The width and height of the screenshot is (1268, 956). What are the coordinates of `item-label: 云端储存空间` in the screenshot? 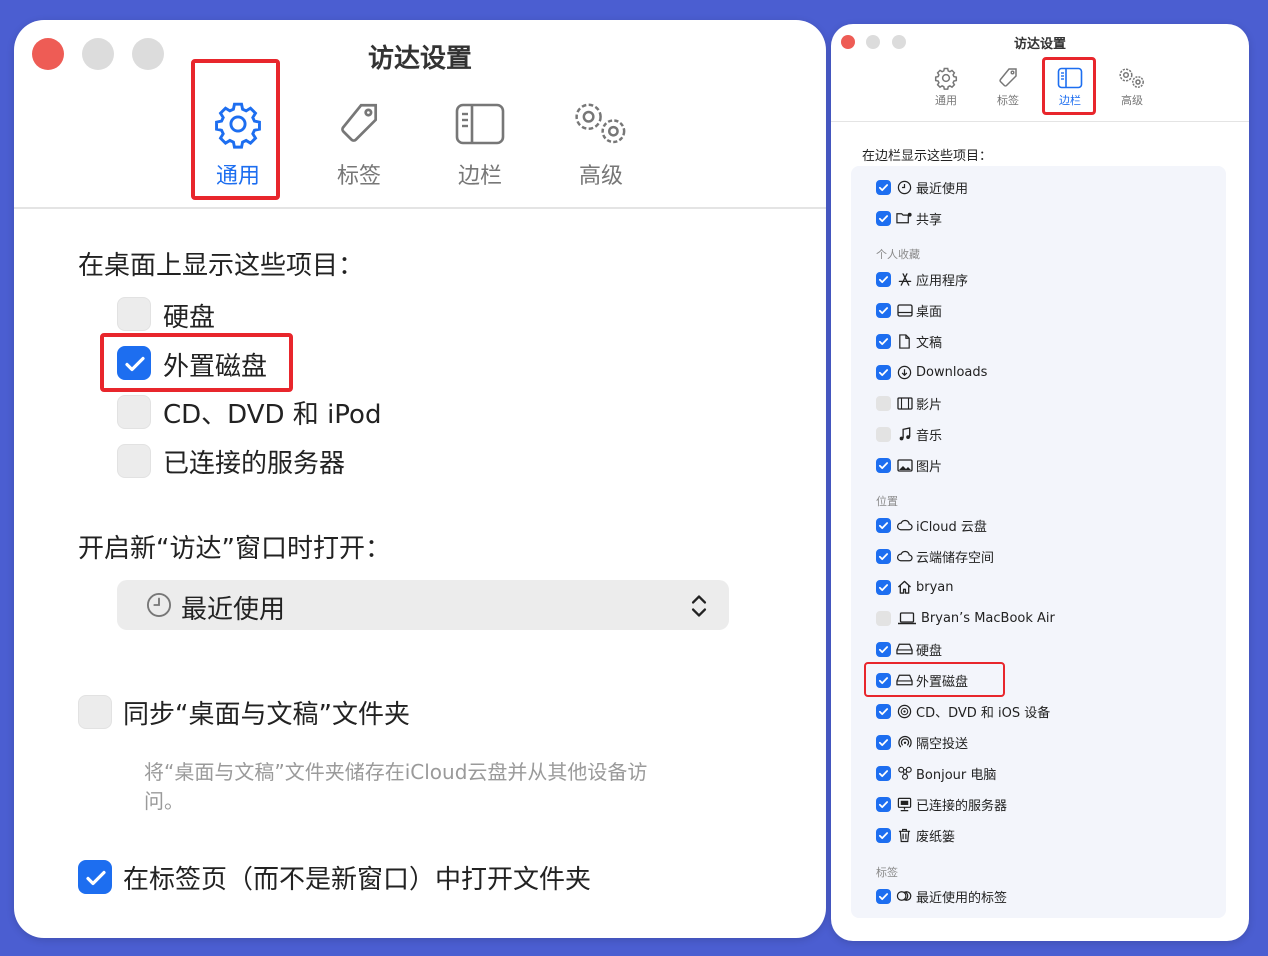 It's located at (955, 558).